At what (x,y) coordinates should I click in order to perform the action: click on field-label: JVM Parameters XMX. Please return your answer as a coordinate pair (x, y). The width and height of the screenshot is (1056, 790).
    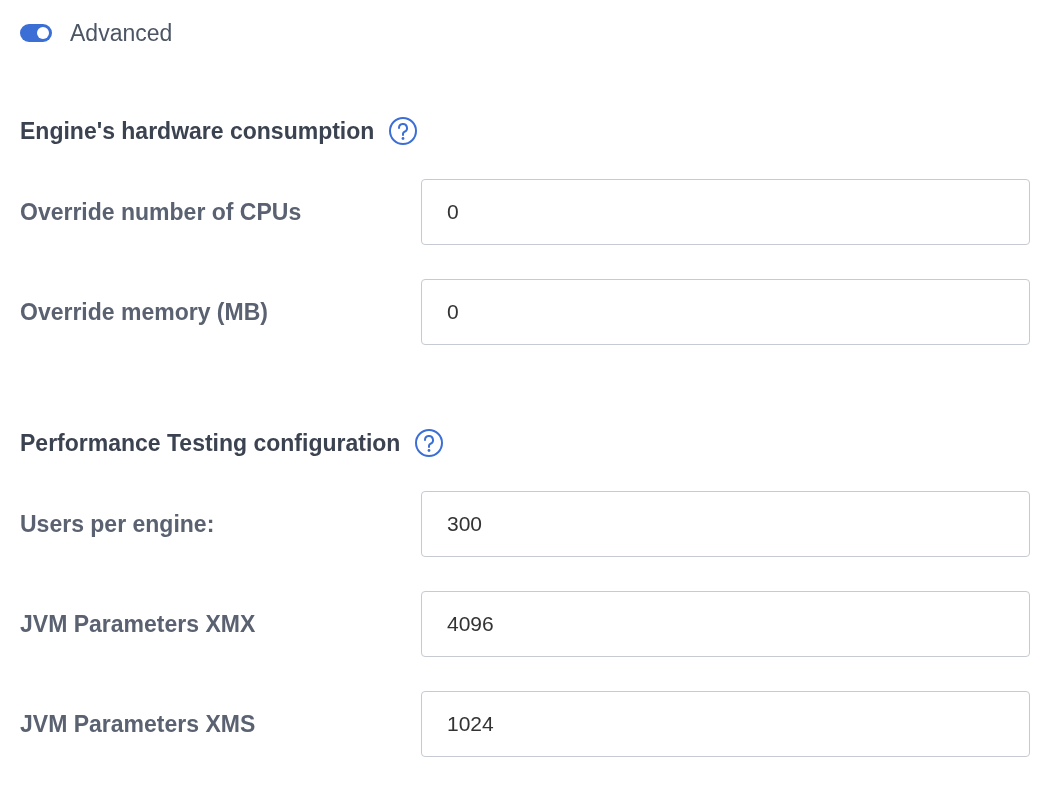
    Looking at the image, I should click on (138, 624).